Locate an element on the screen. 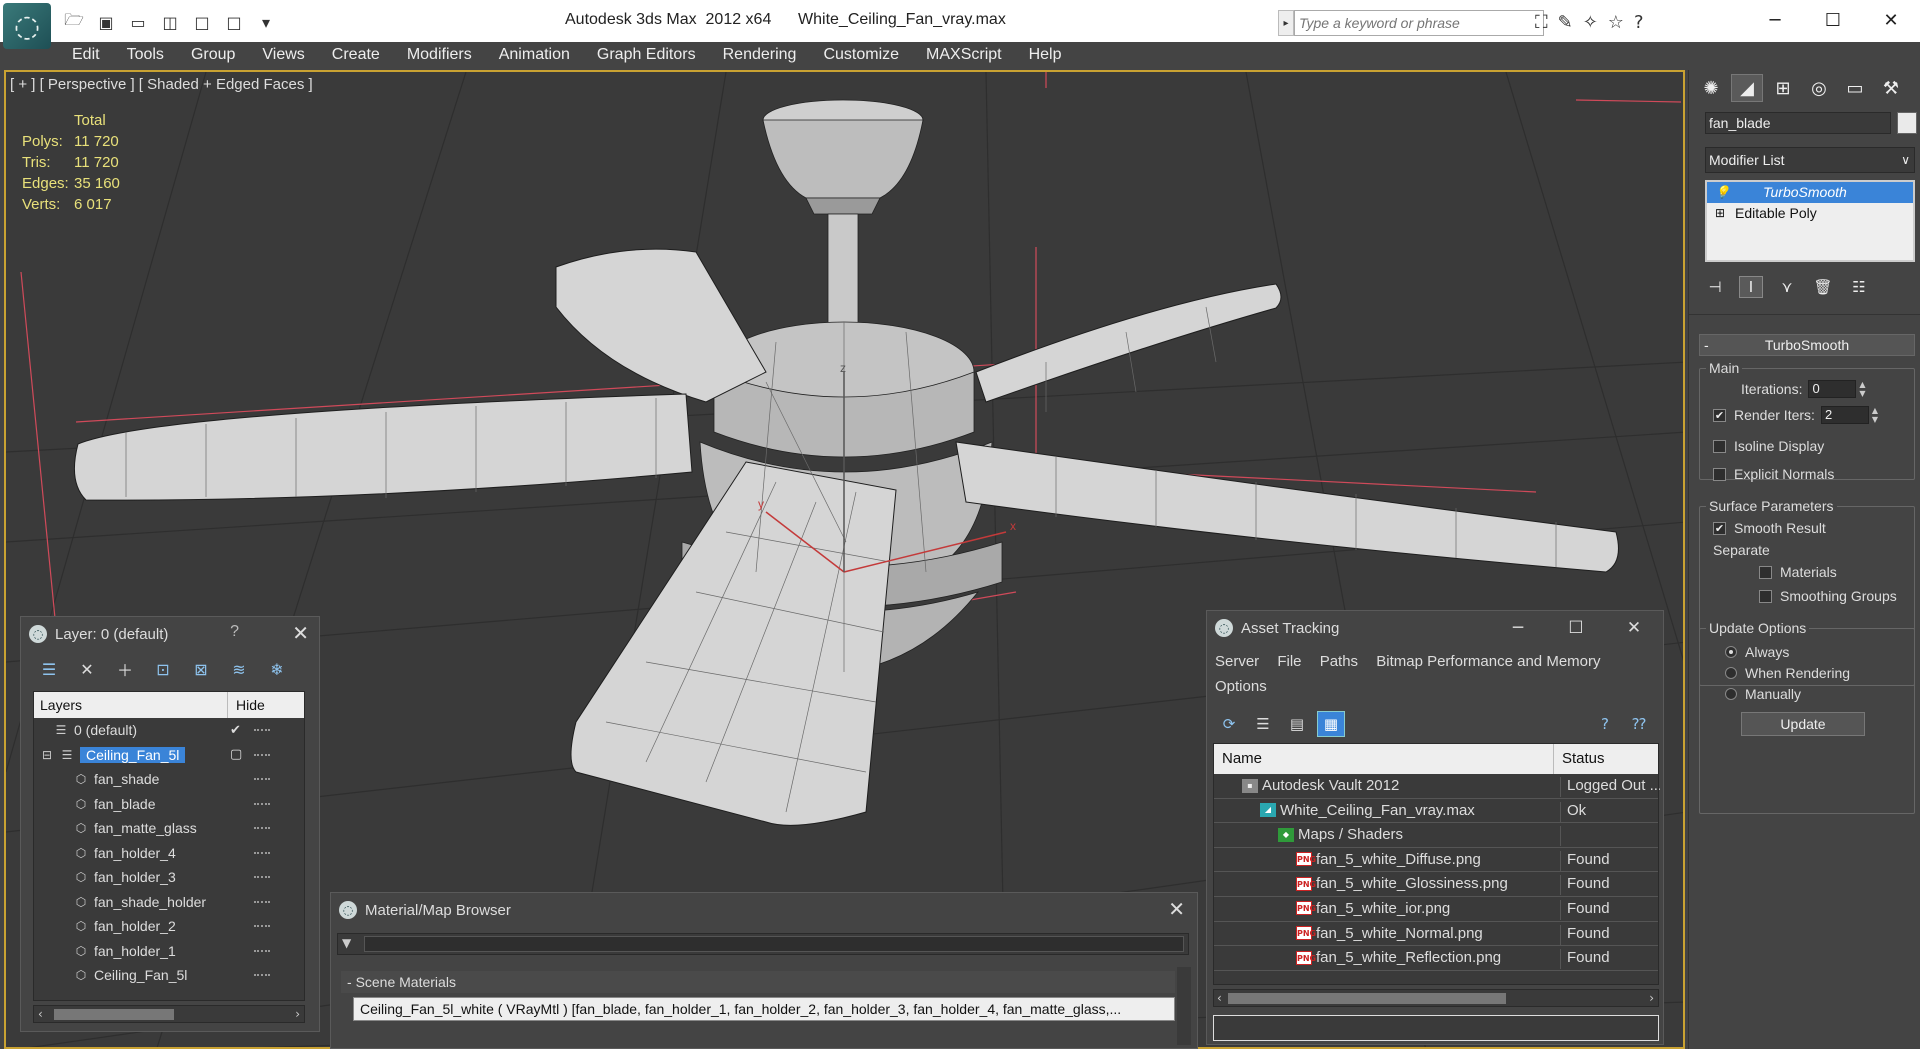 This screenshot has height=1049, width=1920. menu-help: Help is located at coordinates (1047, 55).